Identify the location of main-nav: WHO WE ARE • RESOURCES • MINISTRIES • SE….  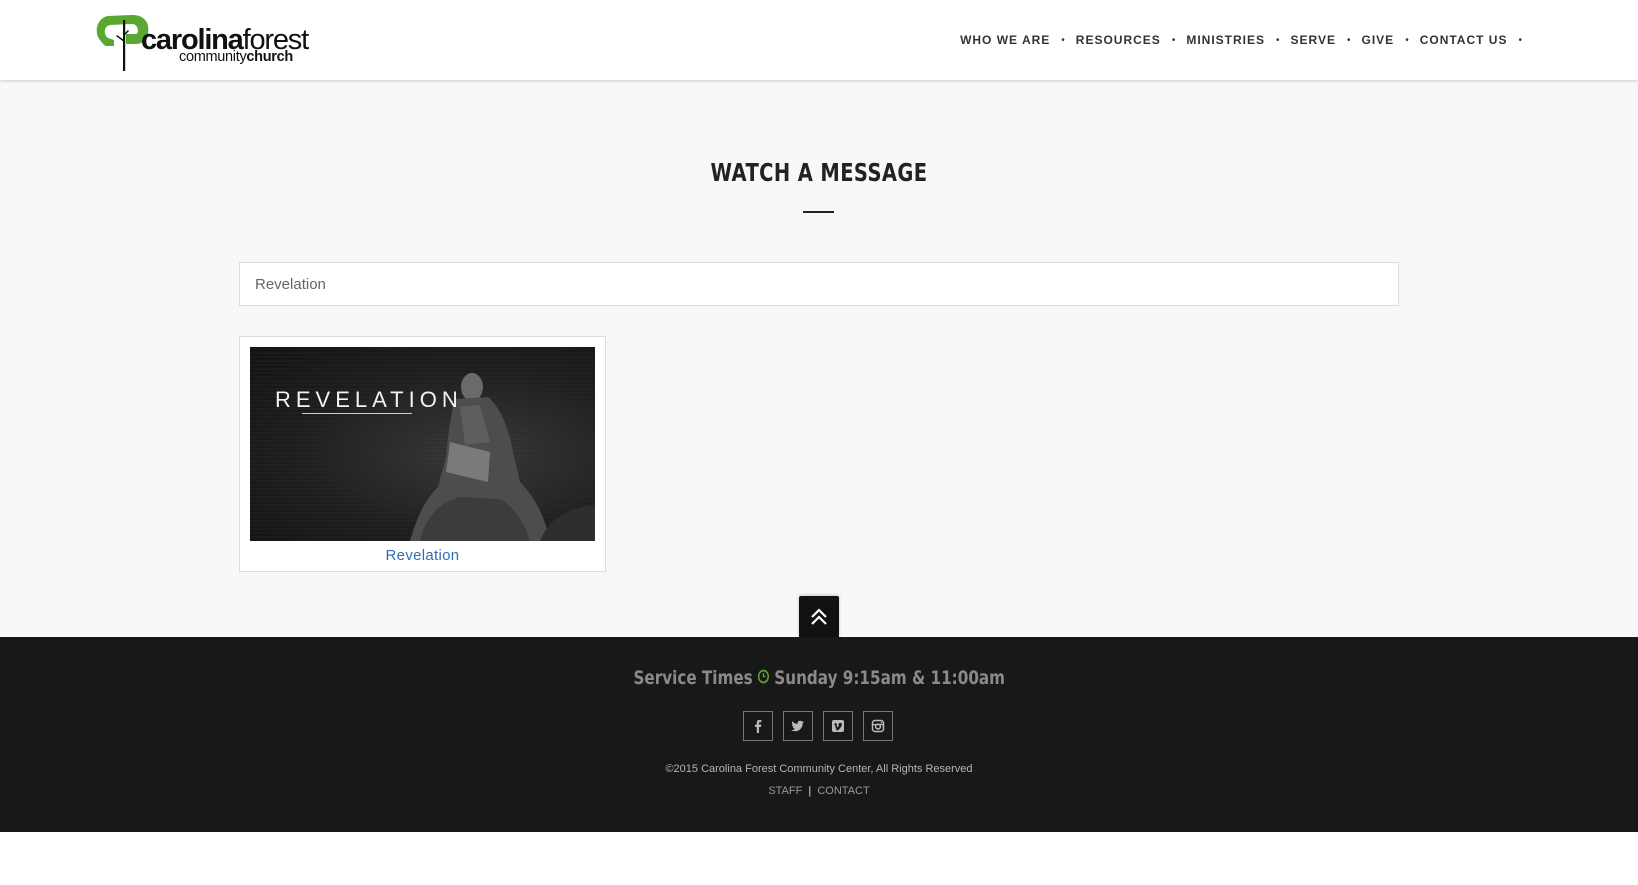
(1246, 40).